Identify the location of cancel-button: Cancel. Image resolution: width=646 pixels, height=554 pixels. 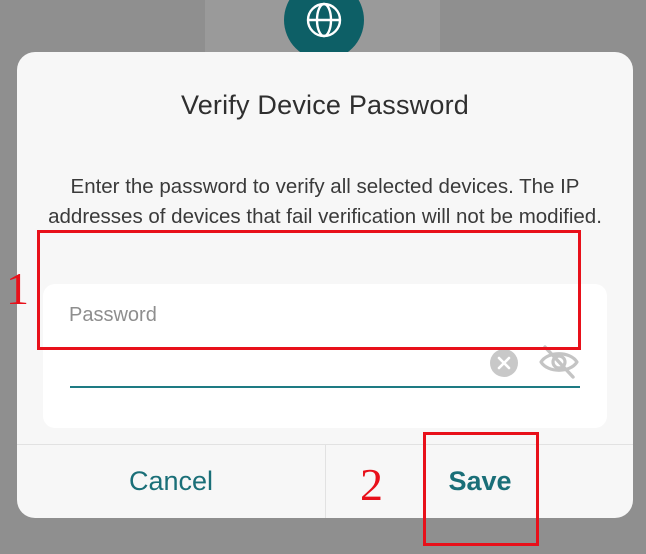
(171, 481).